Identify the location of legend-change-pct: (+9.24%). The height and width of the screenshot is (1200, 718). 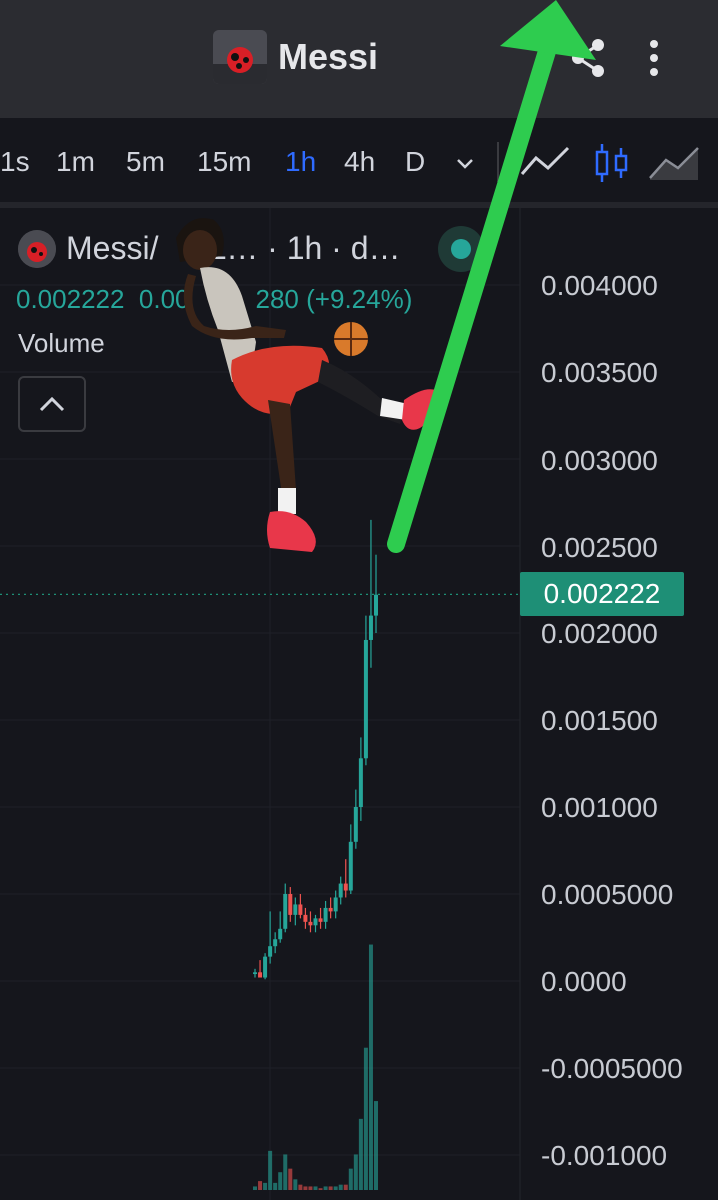
(359, 299).